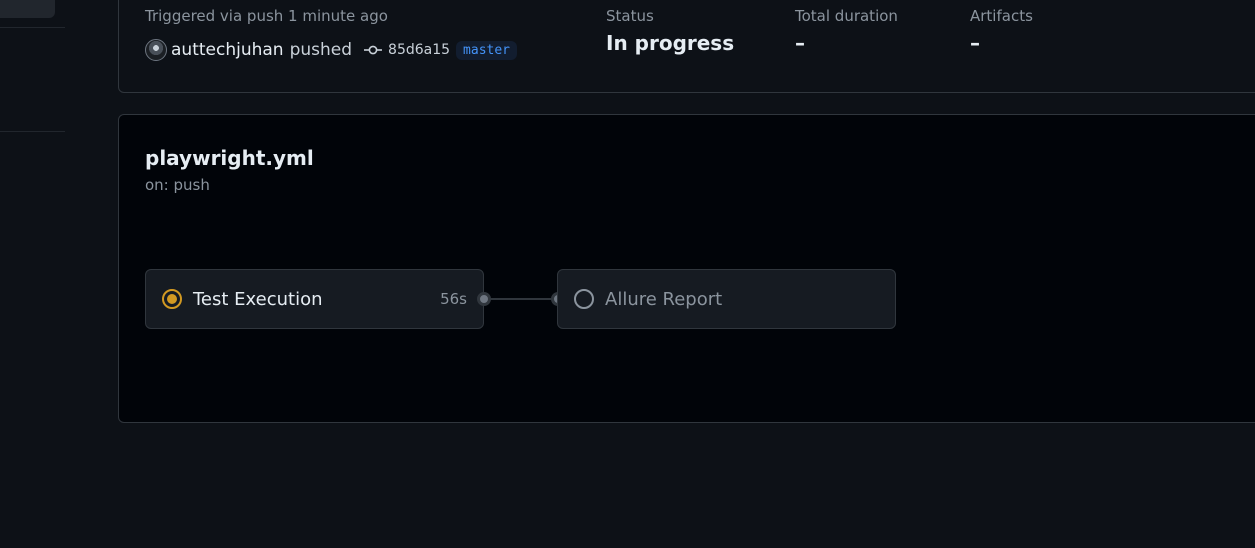 Image resolution: width=1255 pixels, height=548 pixels. What do you see at coordinates (258, 299) in the screenshot?
I see `job-name: Test Execution` at bounding box center [258, 299].